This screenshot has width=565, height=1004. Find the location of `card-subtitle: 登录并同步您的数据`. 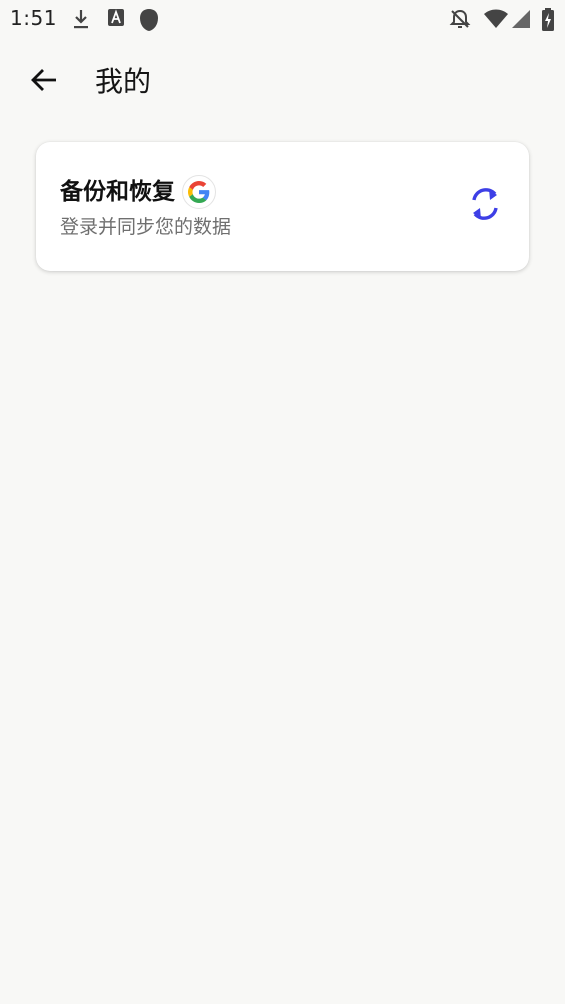

card-subtitle: 登录并同步您的数据 is located at coordinates (146, 227).